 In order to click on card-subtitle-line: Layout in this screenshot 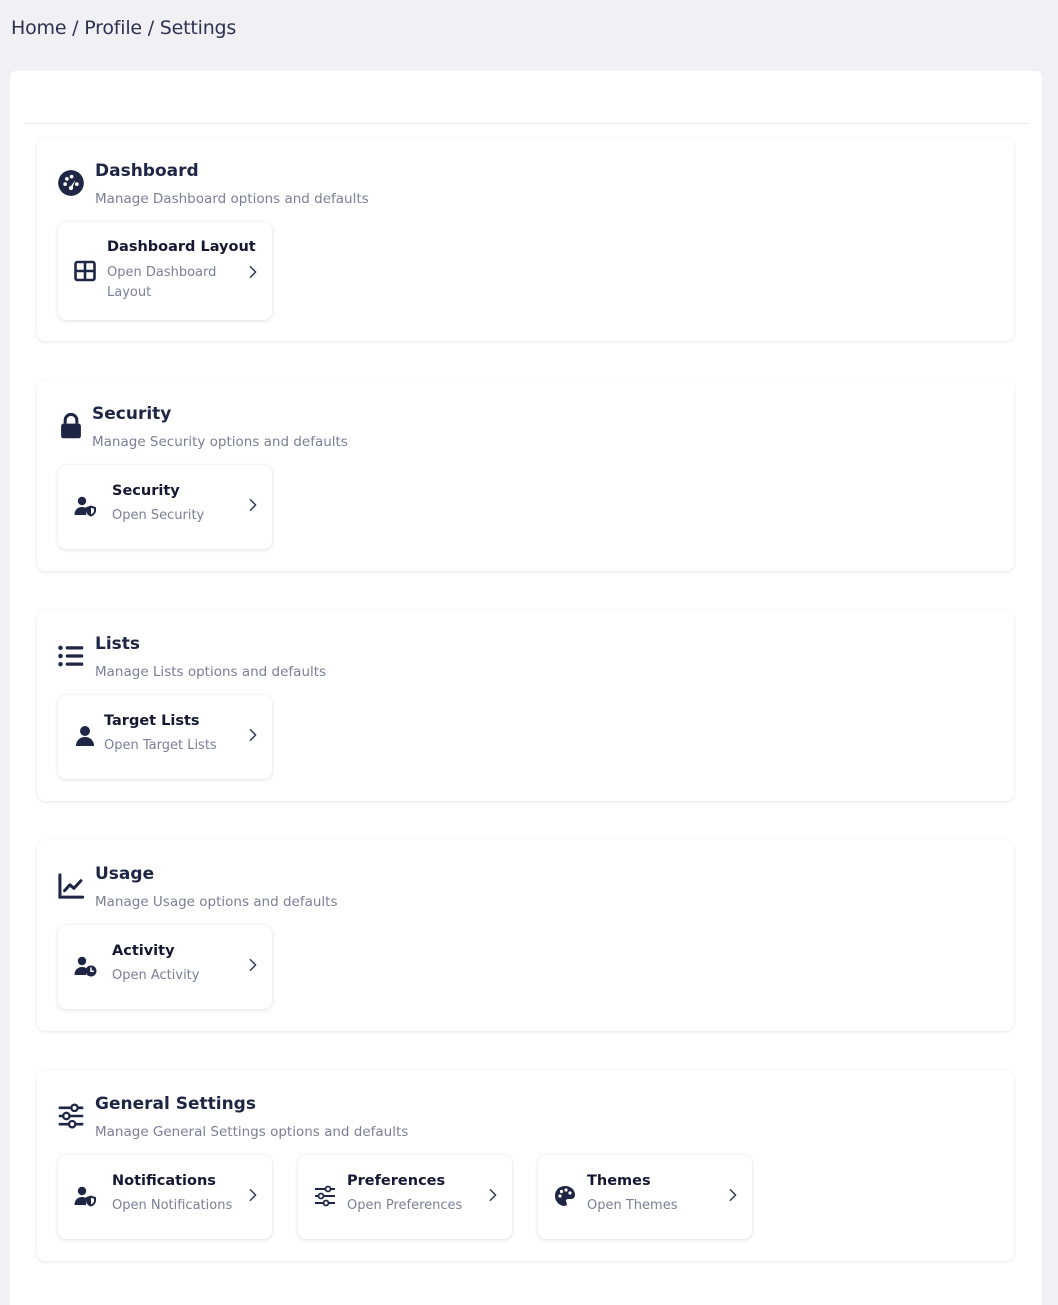, I will do `click(129, 292)`.